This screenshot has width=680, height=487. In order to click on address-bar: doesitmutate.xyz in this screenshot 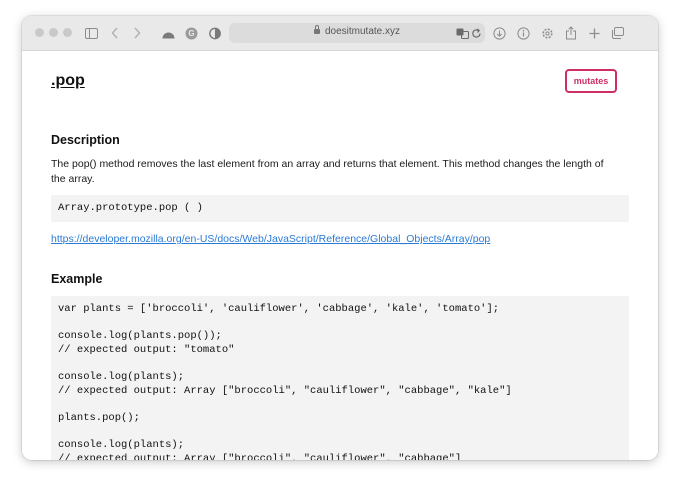, I will do `click(357, 33)`.